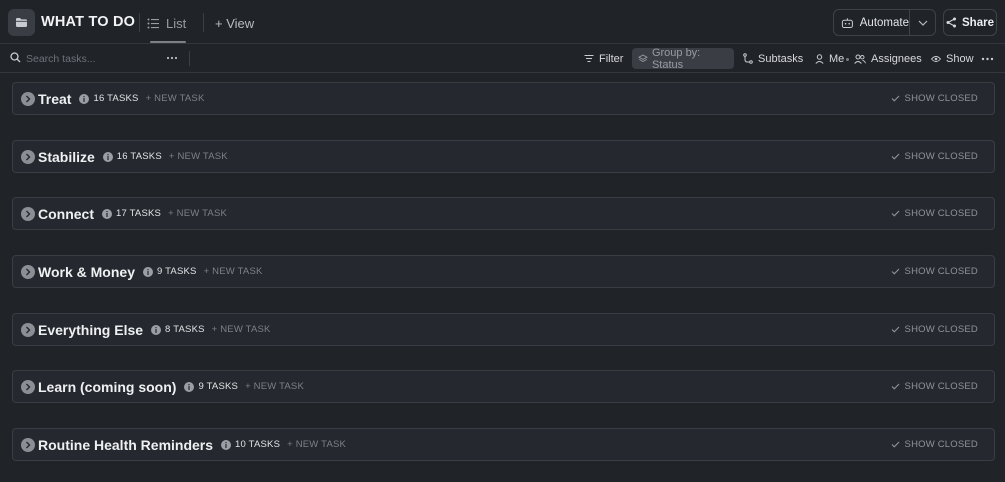 The width and height of the screenshot is (1005, 482). Describe the element at coordinates (922, 22) in the screenshot. I see `automate-dropdown-button` at that location.